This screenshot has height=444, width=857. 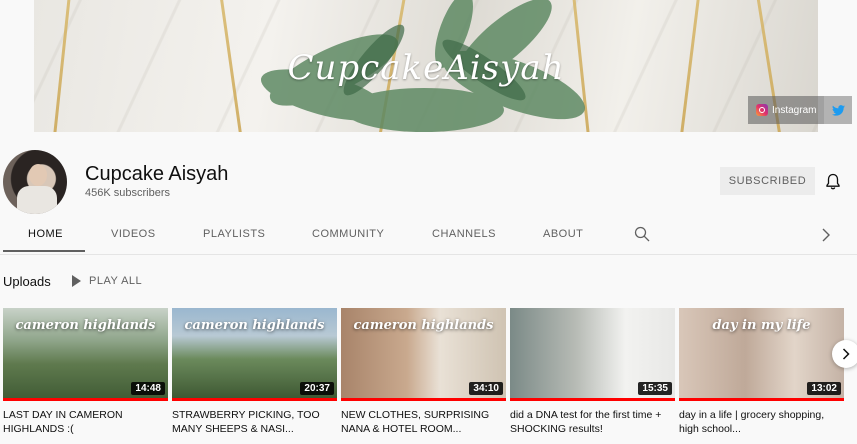 I want to click on tab-home: HOME, so click(x=45, y=234).